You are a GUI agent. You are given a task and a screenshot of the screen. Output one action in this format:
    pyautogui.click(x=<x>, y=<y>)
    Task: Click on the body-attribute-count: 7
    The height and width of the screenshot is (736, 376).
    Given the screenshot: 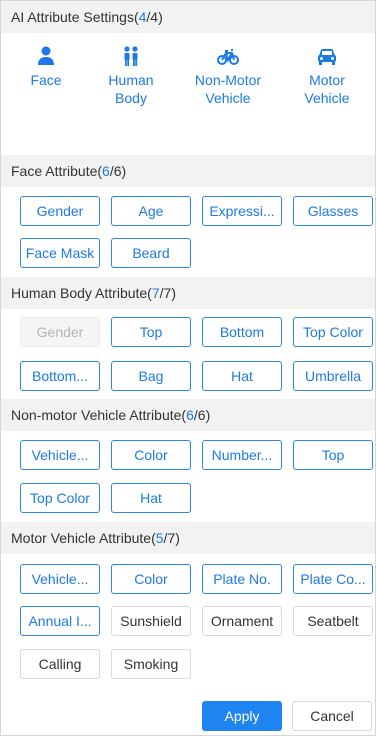 What is the action you would take?
    pyautogui.click(x=155, y=293)
    